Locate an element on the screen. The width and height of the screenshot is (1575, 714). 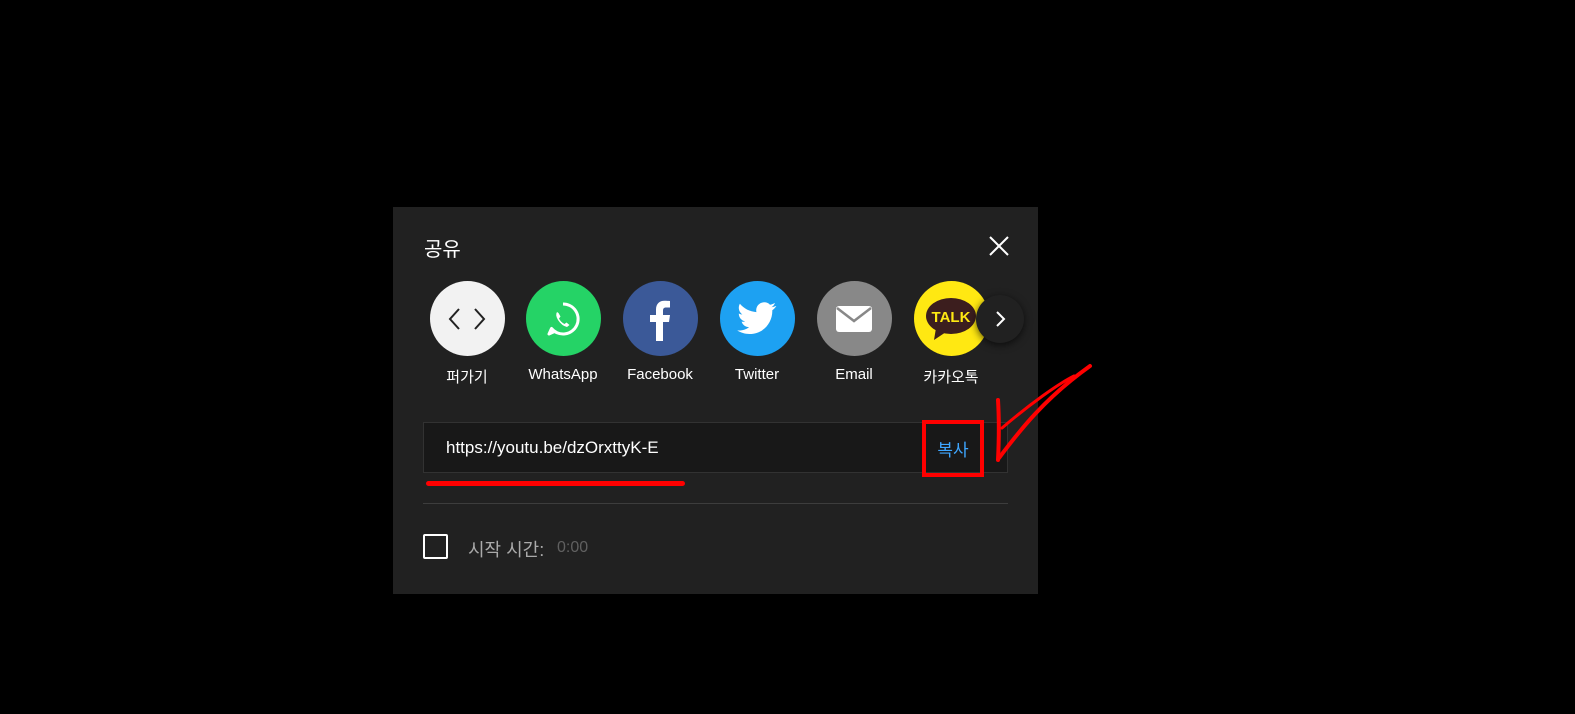
copy-button: 복사 is located at coordinates (953, 448).